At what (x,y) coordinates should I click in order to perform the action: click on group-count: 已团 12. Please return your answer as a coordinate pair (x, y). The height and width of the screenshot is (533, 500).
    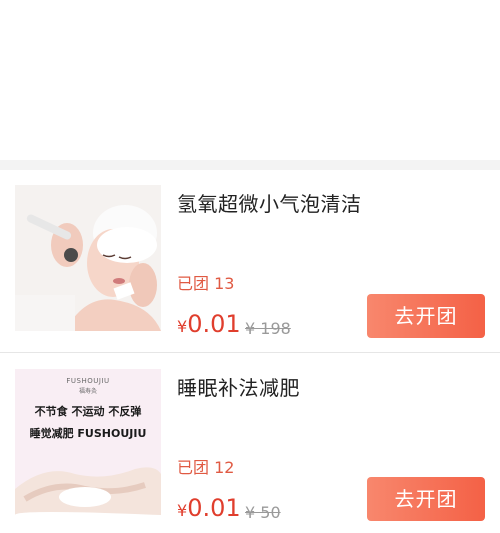
    Looking at the image, I should click on (205, 466).